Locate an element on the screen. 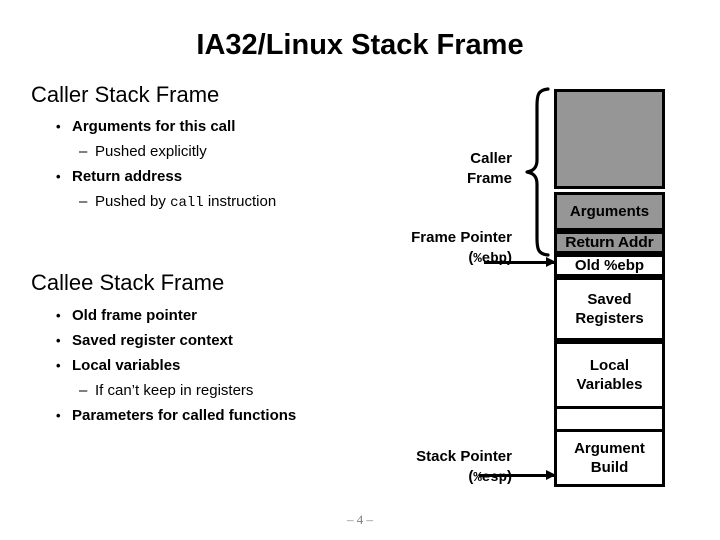 The image size is (720, 540). local-variables-line2: Variables is located at coordinates (609, 384).